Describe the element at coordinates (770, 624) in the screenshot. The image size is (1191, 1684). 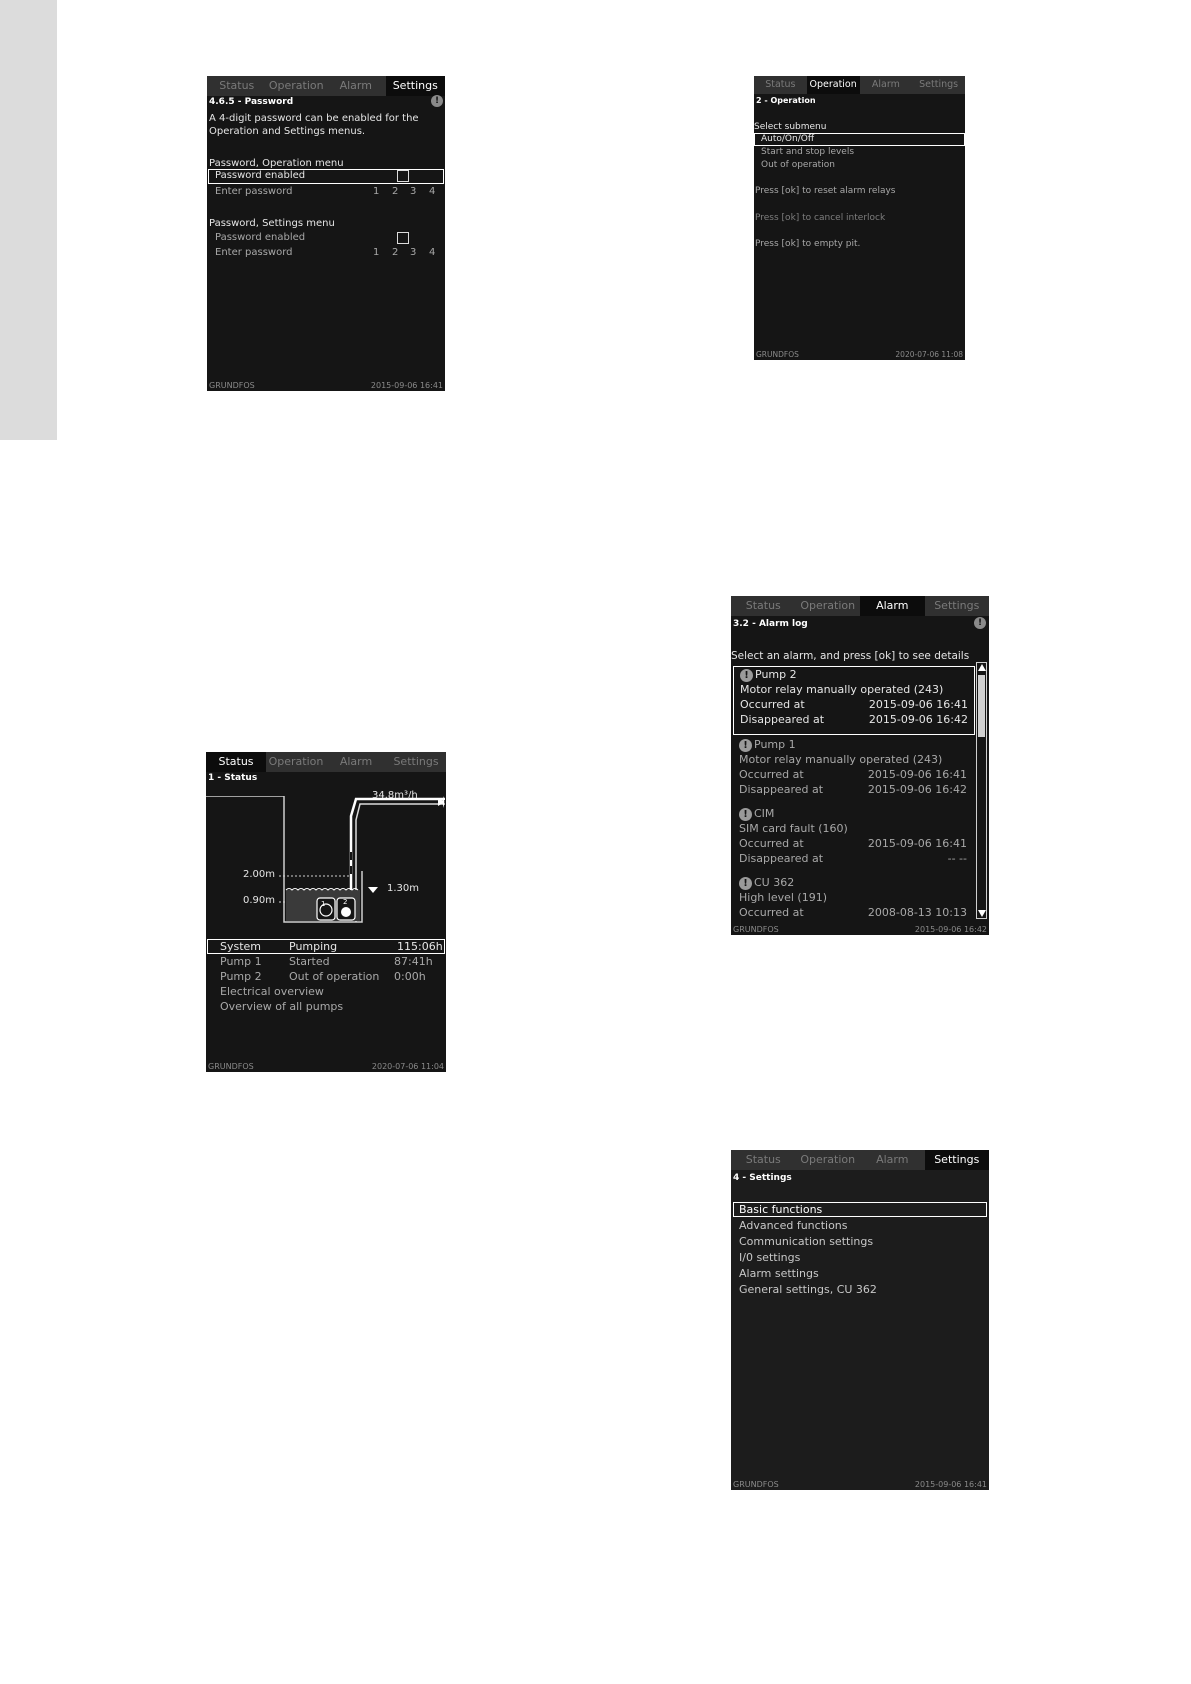
I see `screen-heading: 3.2 - Alarm log` at that location.